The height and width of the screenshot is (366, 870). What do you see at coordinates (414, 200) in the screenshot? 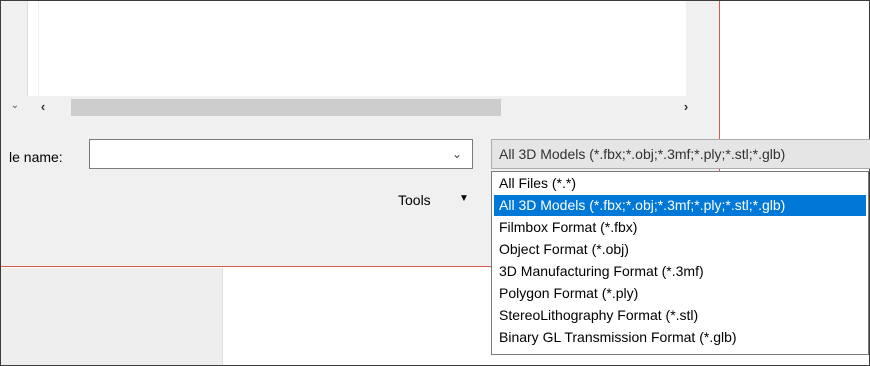
I see `tools-button: Tools` at bounding box center [414, 200].